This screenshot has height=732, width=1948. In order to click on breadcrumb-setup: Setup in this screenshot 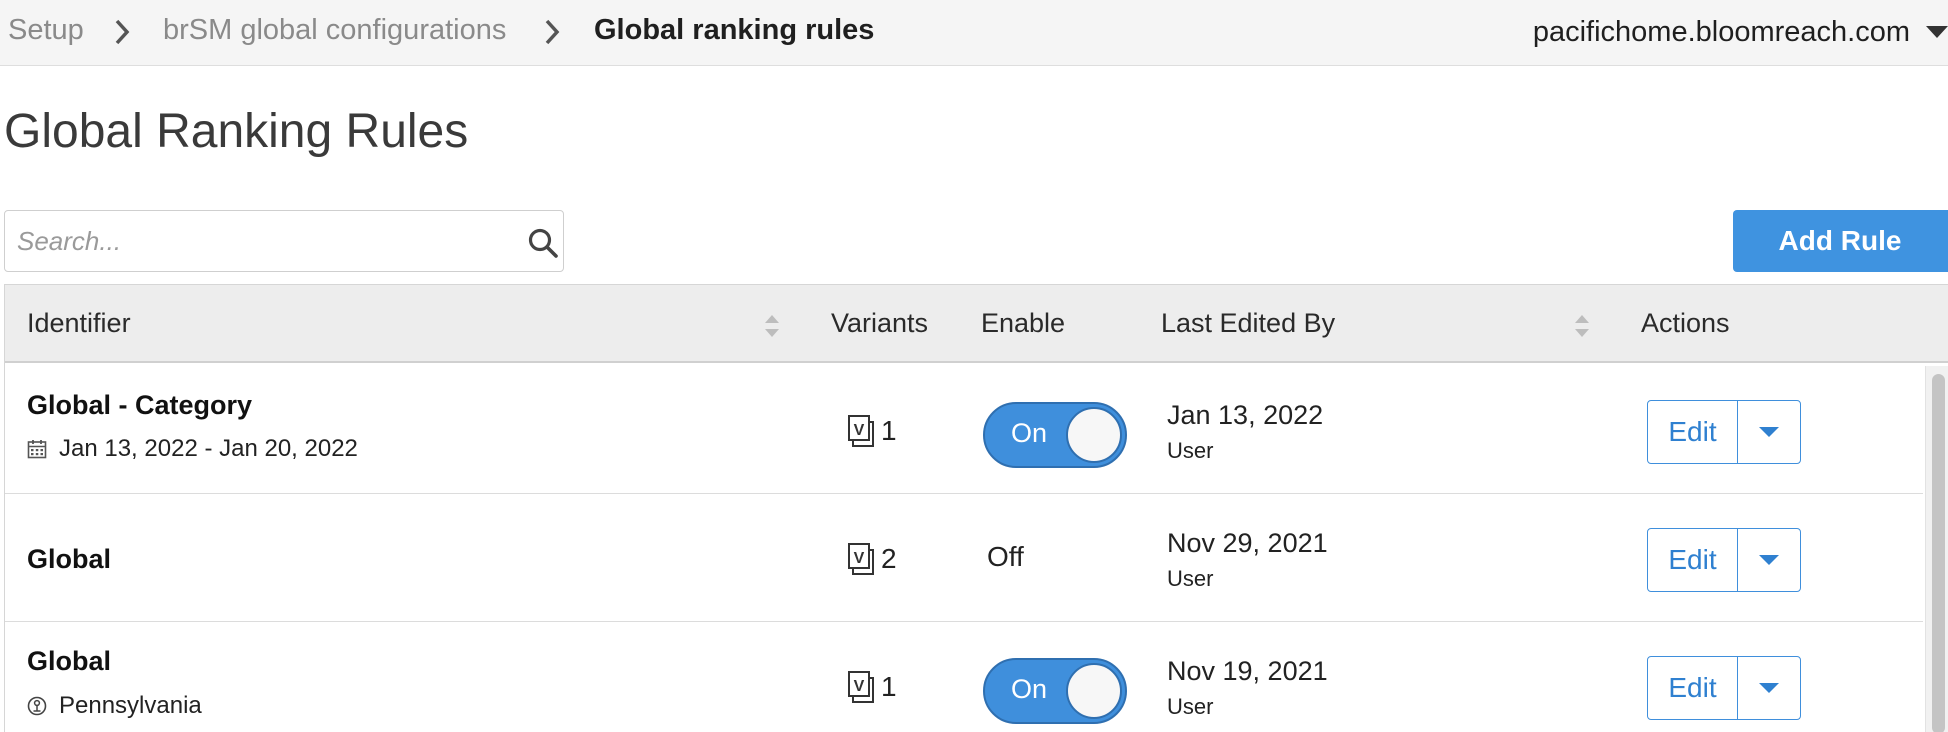, I will do `click(46, 30)`.